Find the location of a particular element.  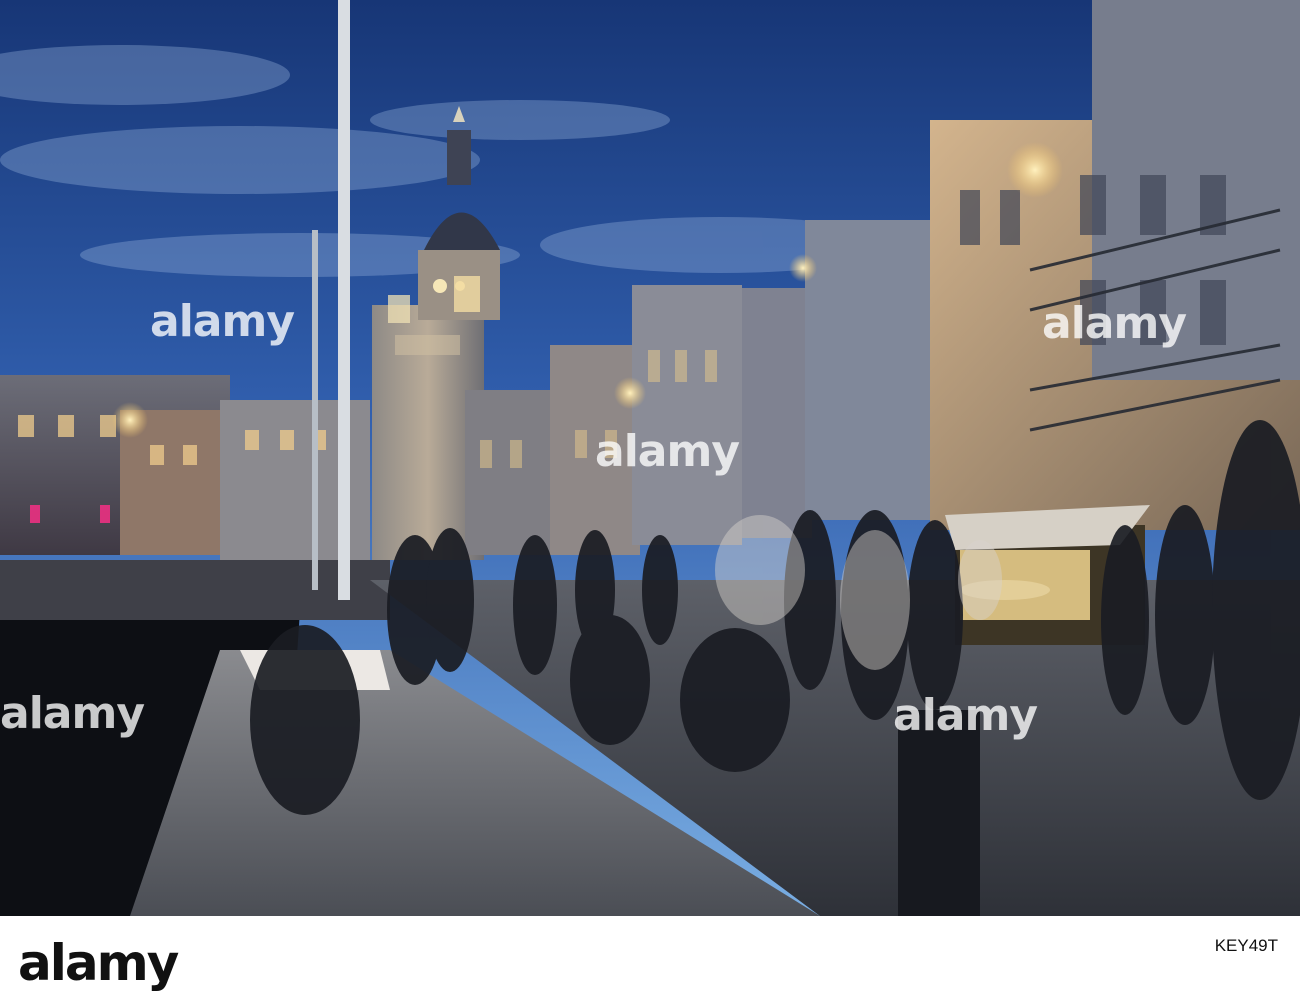

footer-bar: alamy is located at coordinates (650, 960).